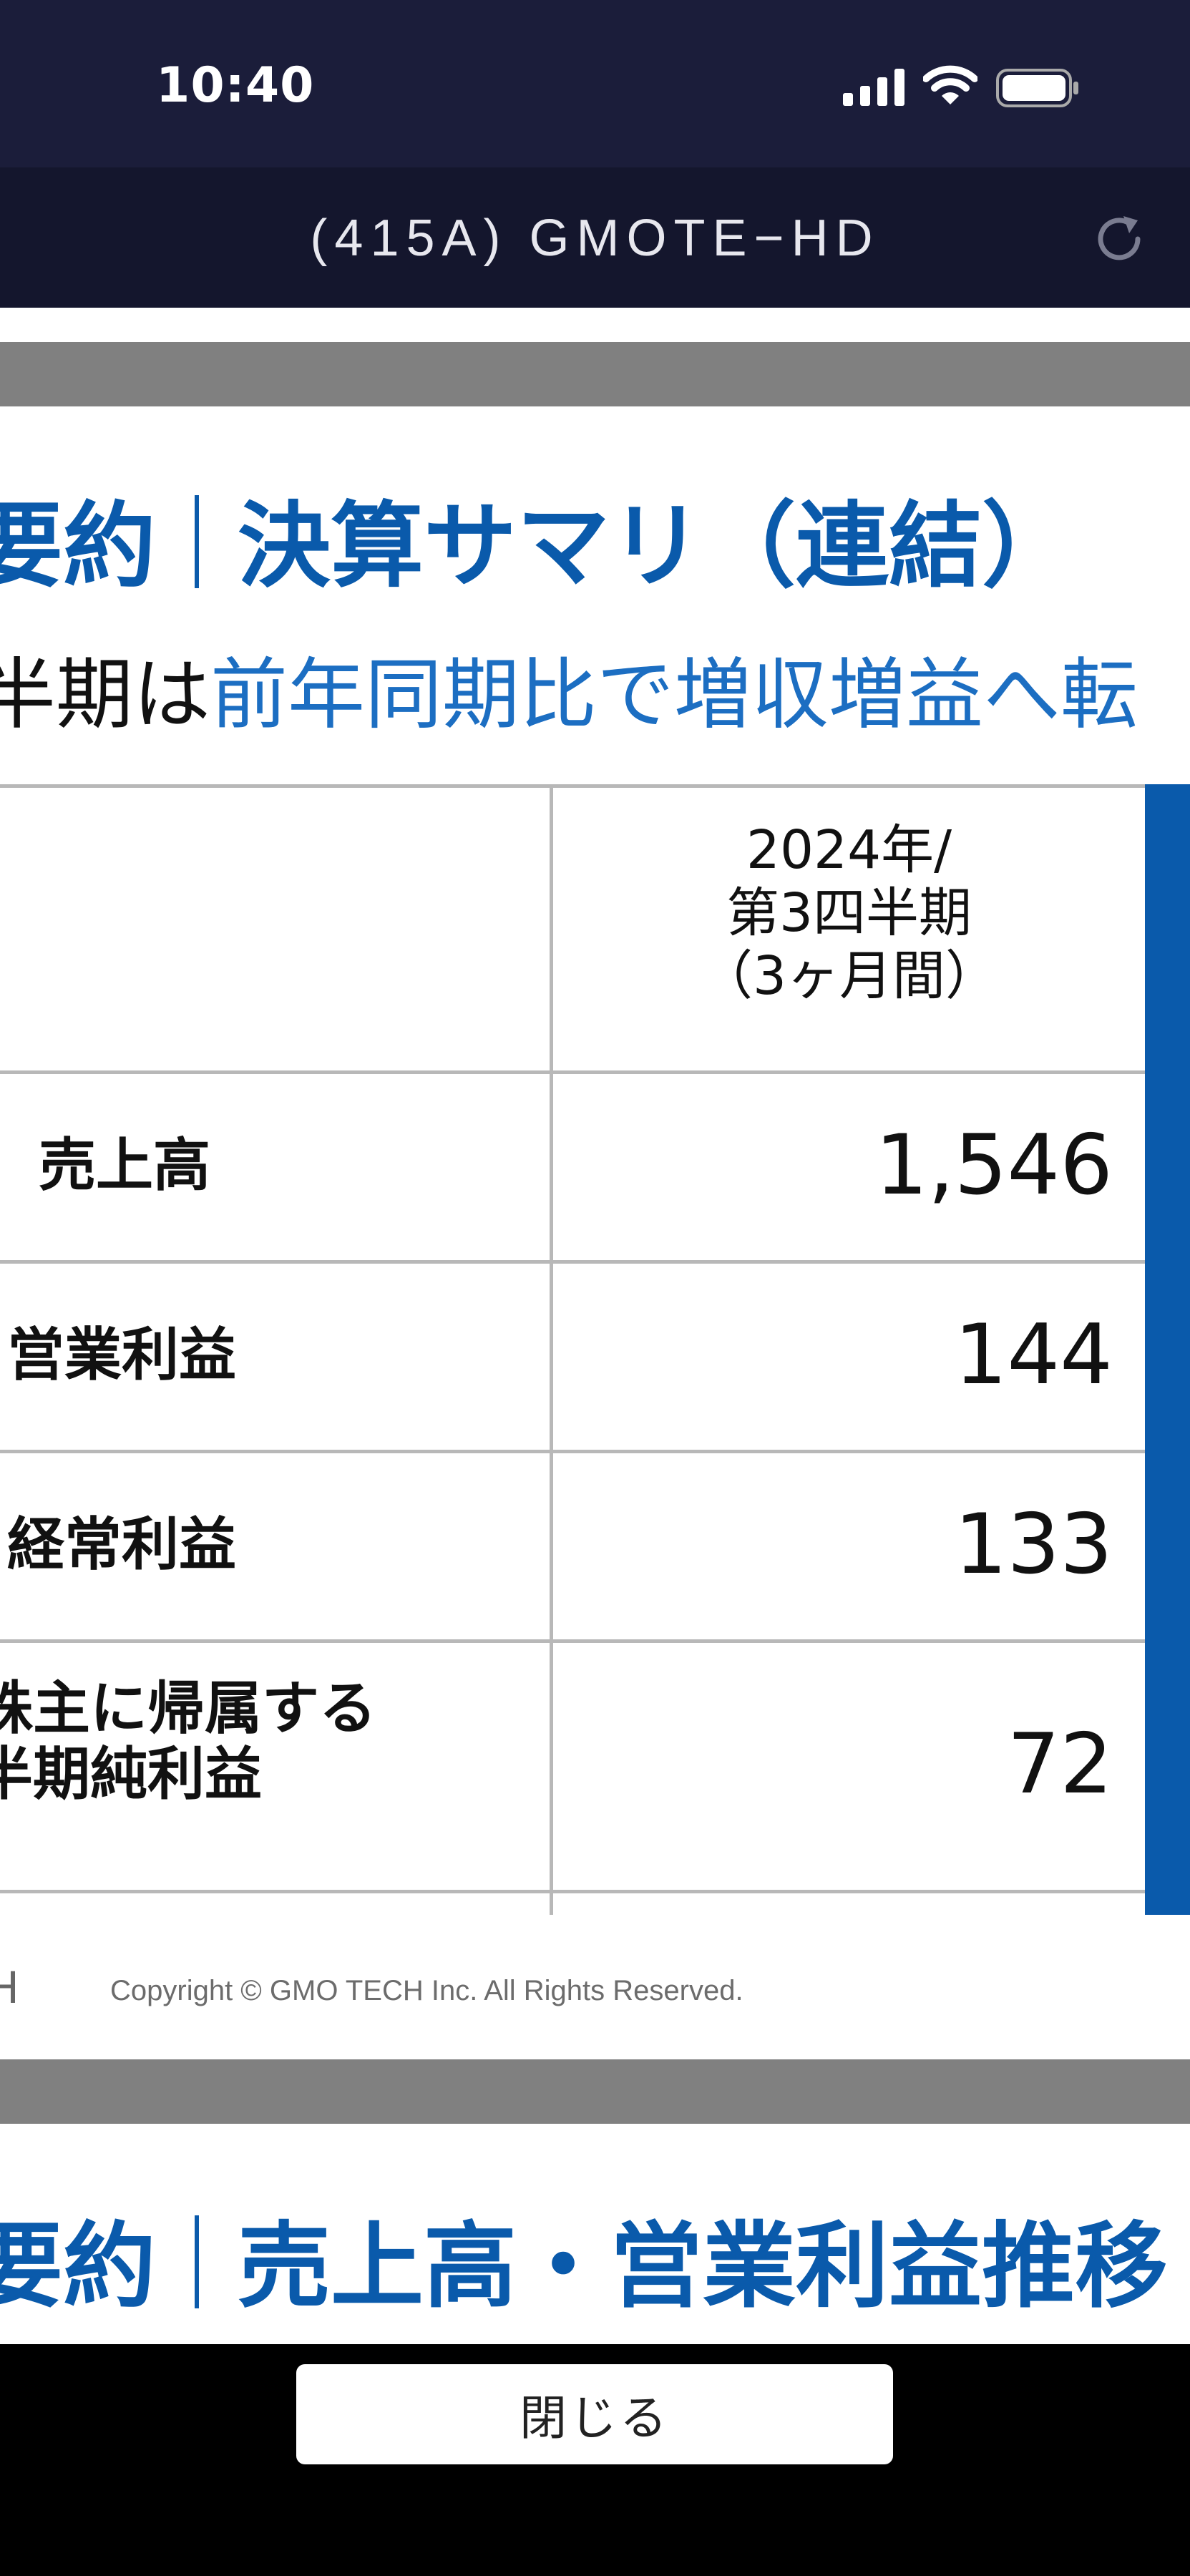 The height and width of the screenshot is (2576, 1190). What do you see at coordinates (124, 1165) in the screenshot?
I see `row-label-sales: 売上高` at bounding box center [124, 1165].